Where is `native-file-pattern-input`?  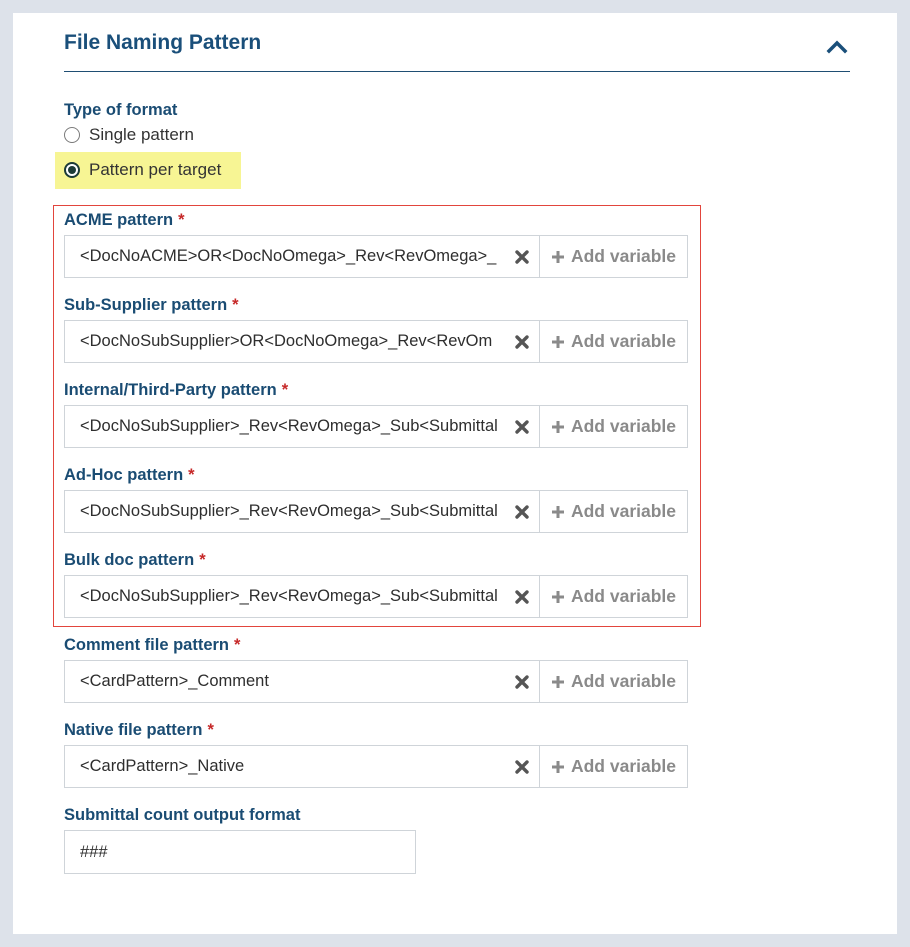 native-file-pattern-input is located at coordinates (302, 766).